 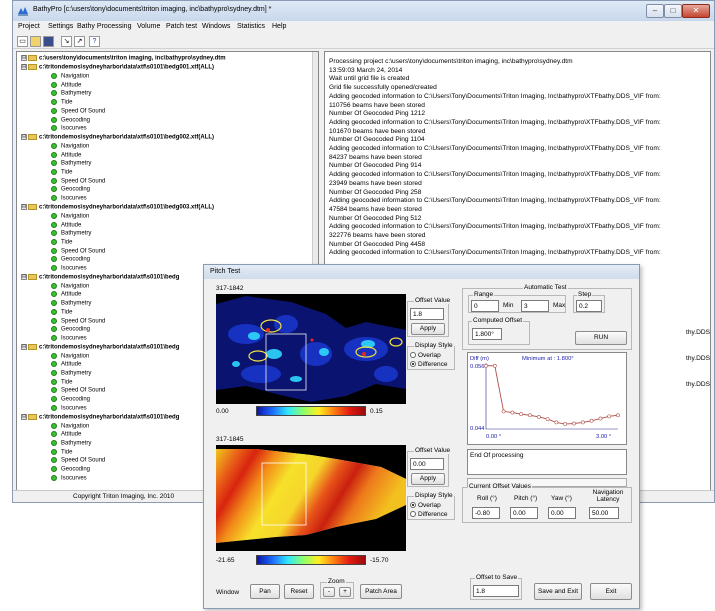 What do you see at coordinates (79, 41) in the screenshot?
I see `export-icon: ↗` at bounding box center [79, 41].